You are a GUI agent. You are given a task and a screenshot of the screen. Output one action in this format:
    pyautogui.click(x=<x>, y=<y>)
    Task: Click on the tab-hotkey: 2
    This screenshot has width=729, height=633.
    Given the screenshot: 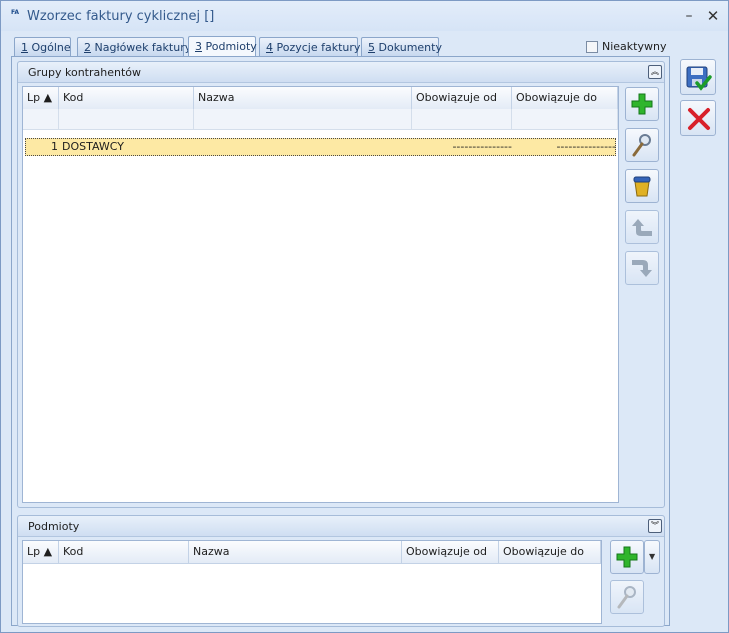 What is the action you would take?
    pyautogui.click(x=87, y=47)
    